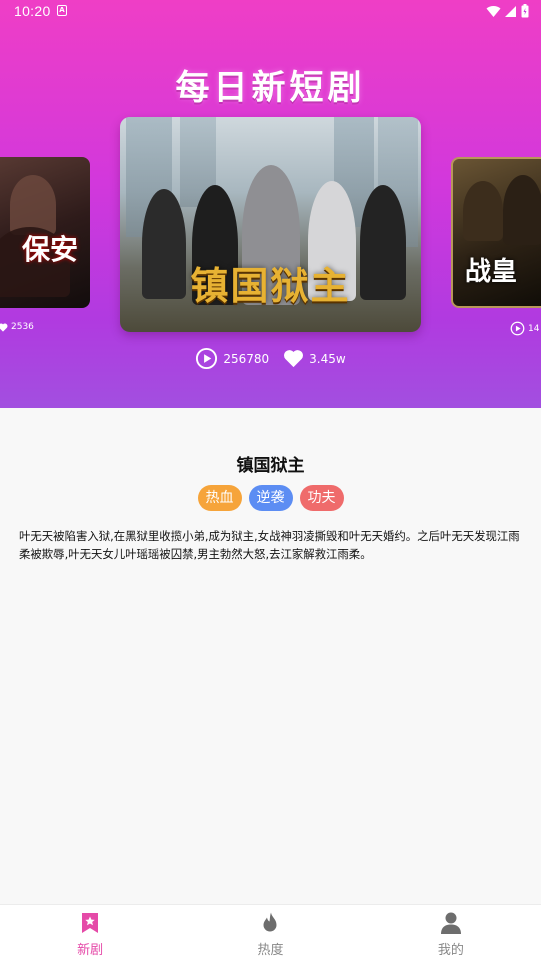 The width and height of the screenshot is (541, 964). I want to click on nav-tab-hot: 热度, so click(270, 934).